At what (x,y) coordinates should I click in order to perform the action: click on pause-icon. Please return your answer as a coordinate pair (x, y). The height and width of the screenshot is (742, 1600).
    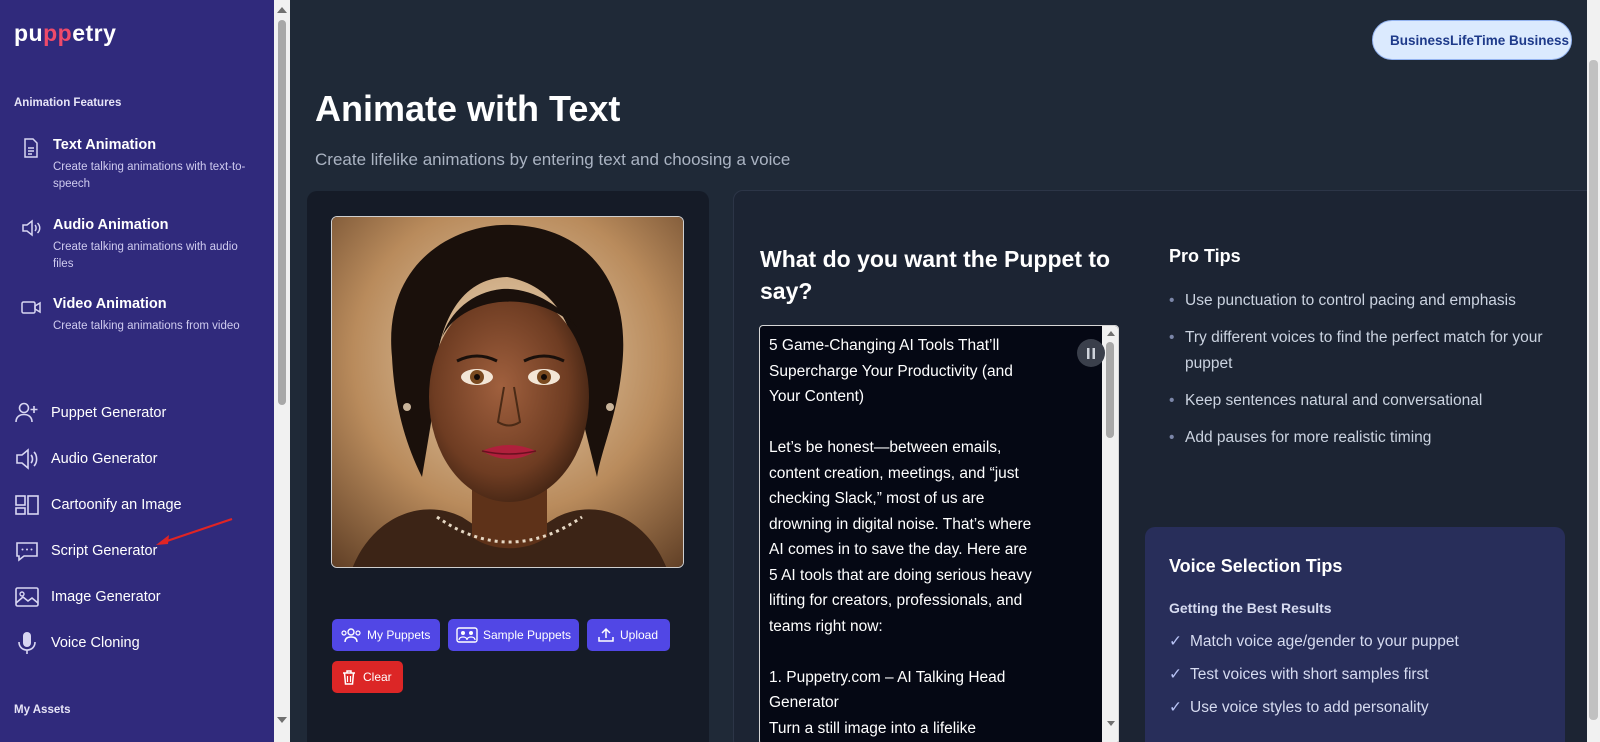
    Looking at the image, I should click on (1091, 353).